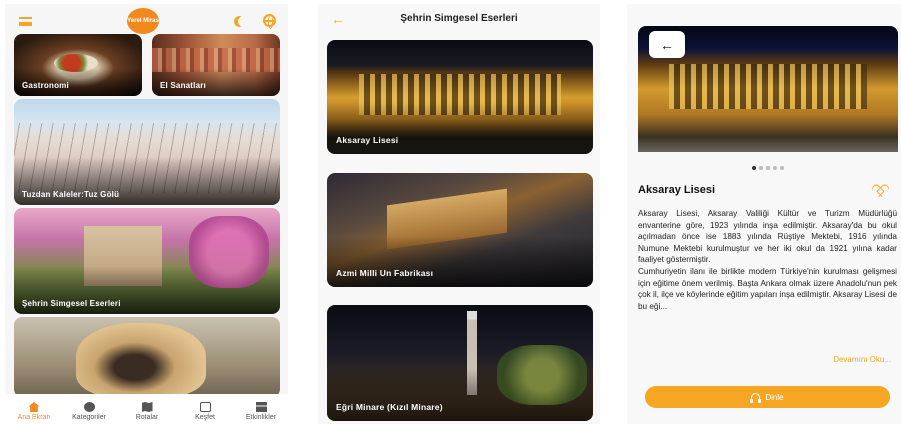 The image size is (901, 426). I want to click on nav-item-ana-ekran: Ana Ekran, so click(34, 411).